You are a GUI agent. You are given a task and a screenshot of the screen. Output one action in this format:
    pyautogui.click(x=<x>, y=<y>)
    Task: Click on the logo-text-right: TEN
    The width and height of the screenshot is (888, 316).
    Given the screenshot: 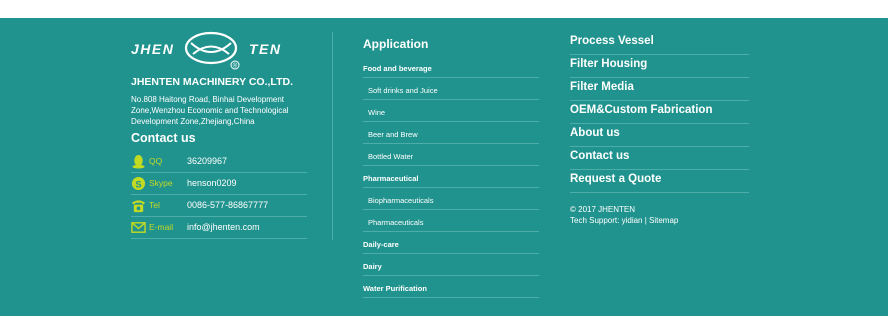 What is the action you would take?
    pyautogui.click(x=265, y=49)
    